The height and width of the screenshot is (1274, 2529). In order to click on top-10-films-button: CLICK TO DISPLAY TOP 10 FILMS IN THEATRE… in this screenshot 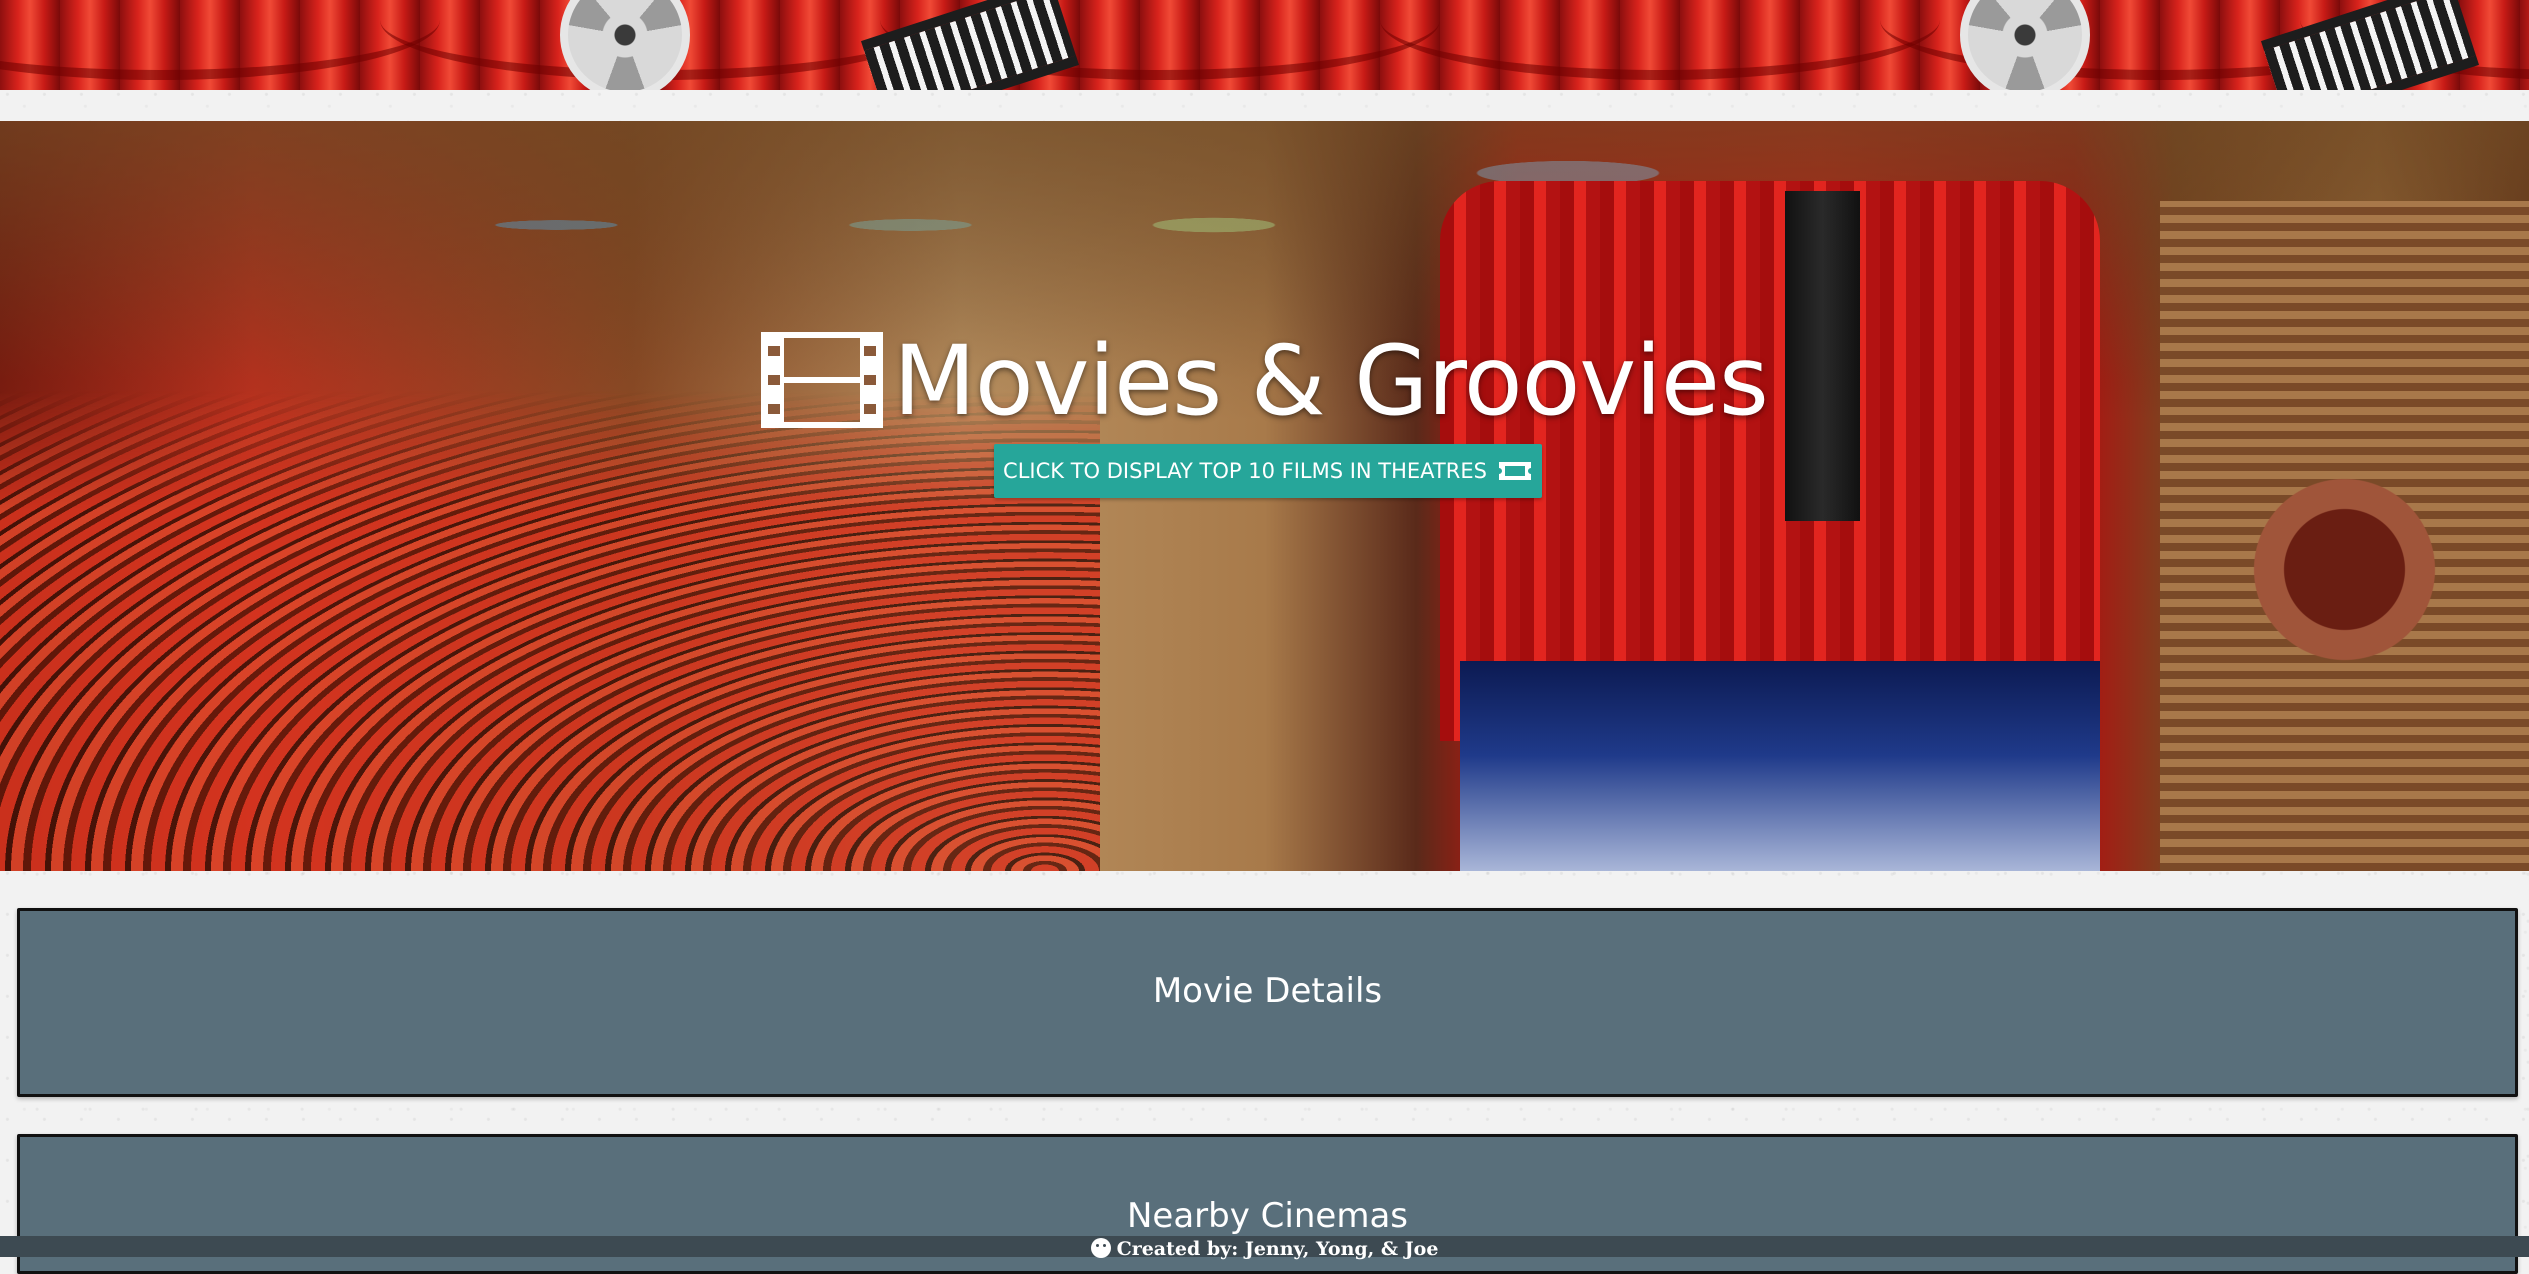, I will do `click(1268, 471)`.